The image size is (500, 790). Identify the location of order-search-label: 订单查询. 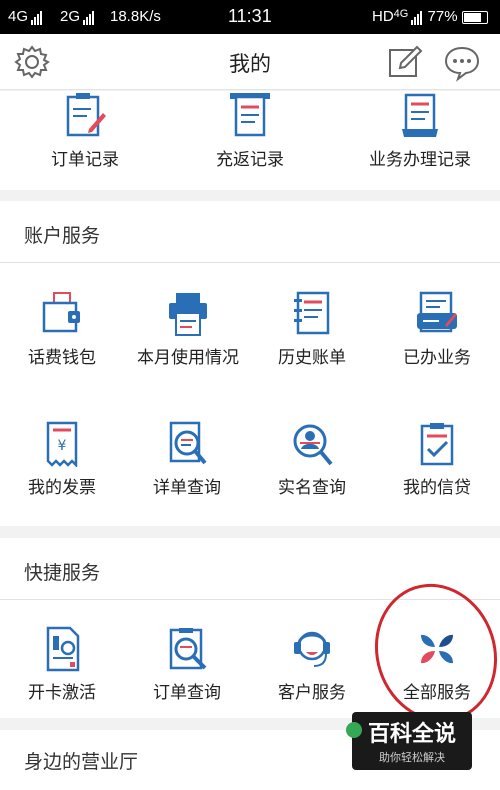
(187, 693).